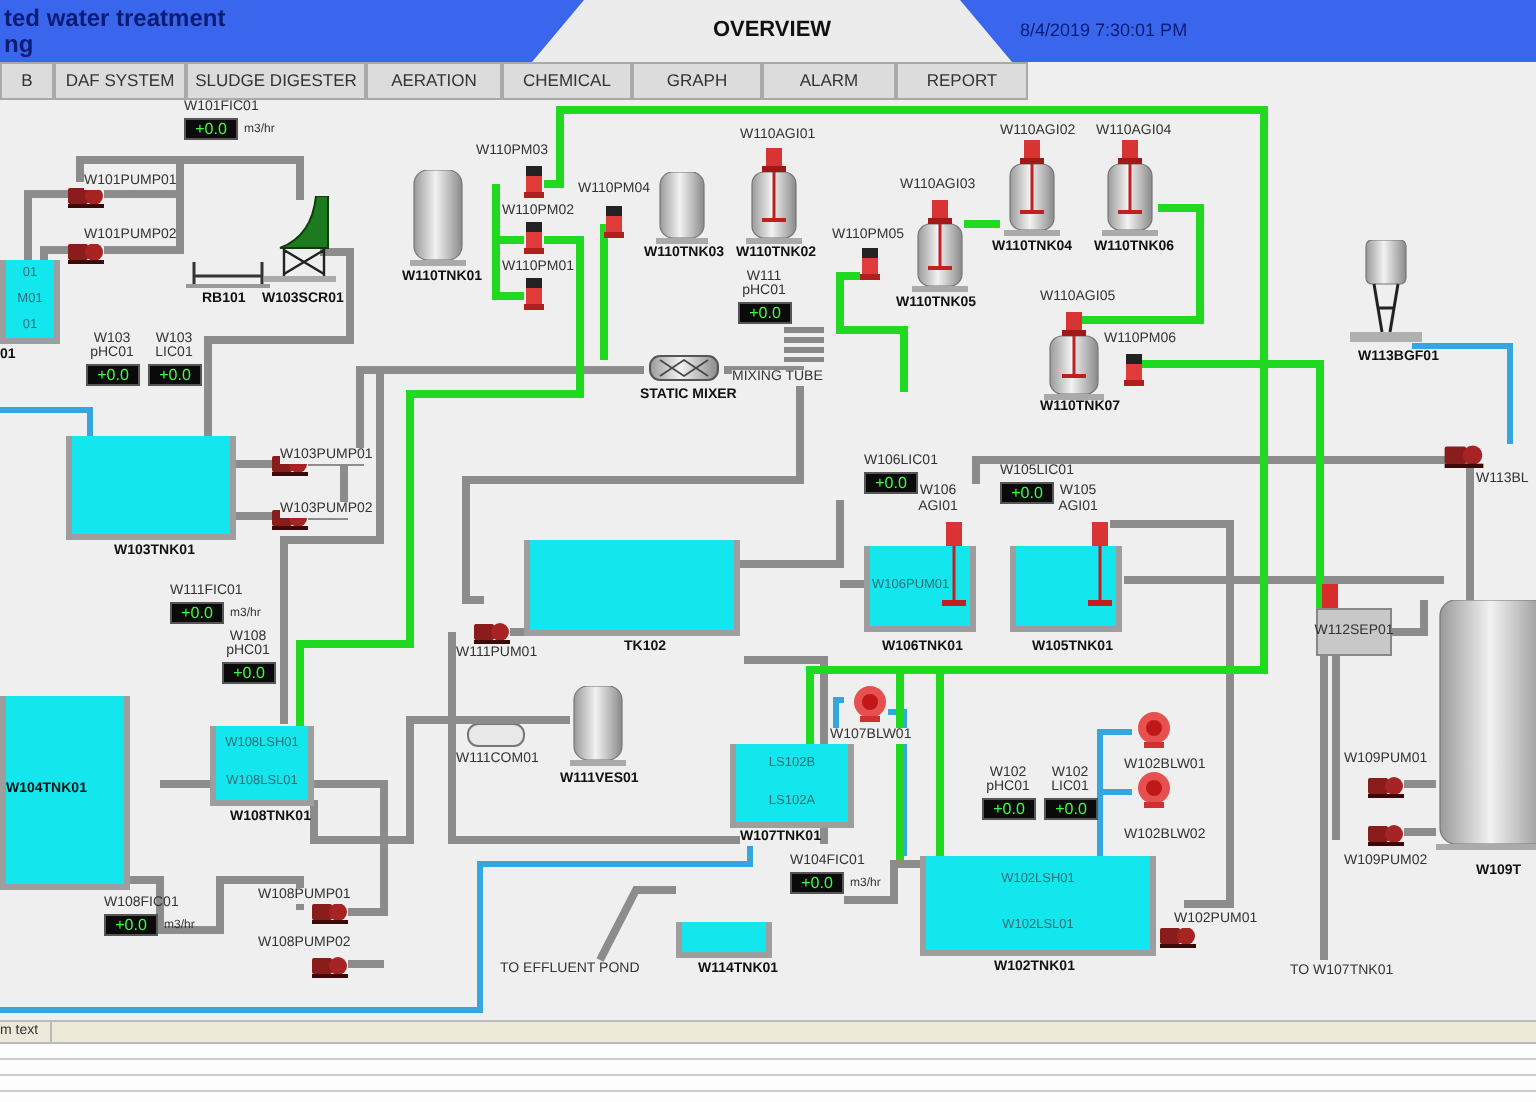  Describe the element at coordinates (1104, 30) in the screenshot. I see `date-time: 8/4/2019 7:30:01 PM` at that location.